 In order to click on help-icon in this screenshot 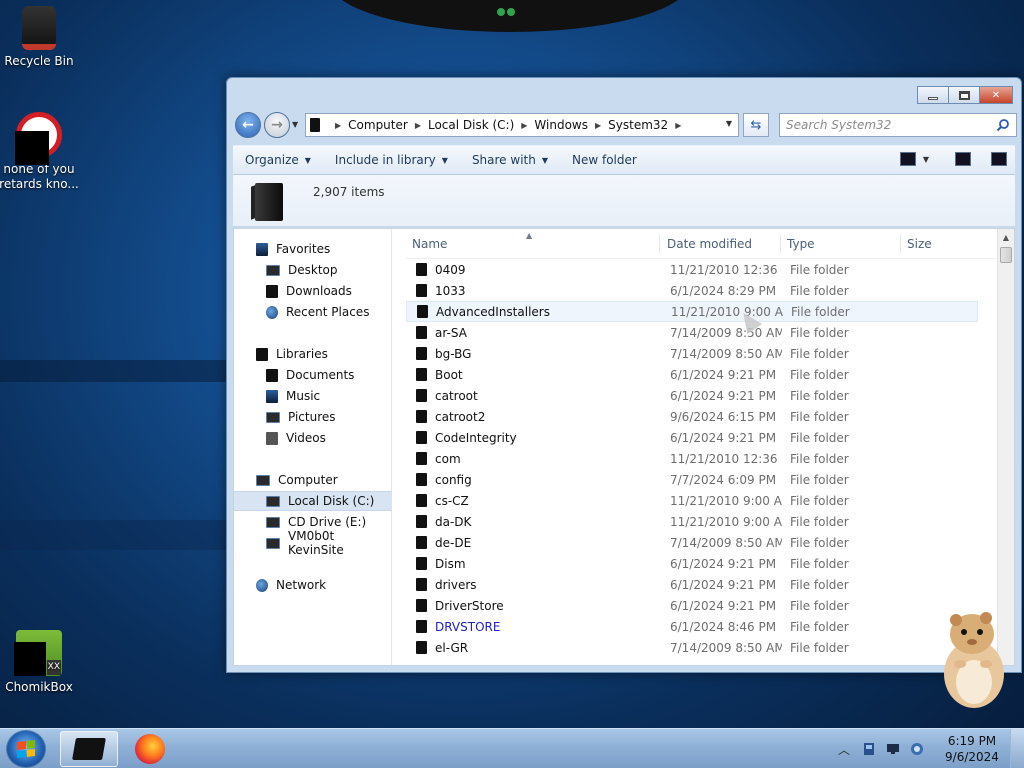, I will do `click(999, 159)`.